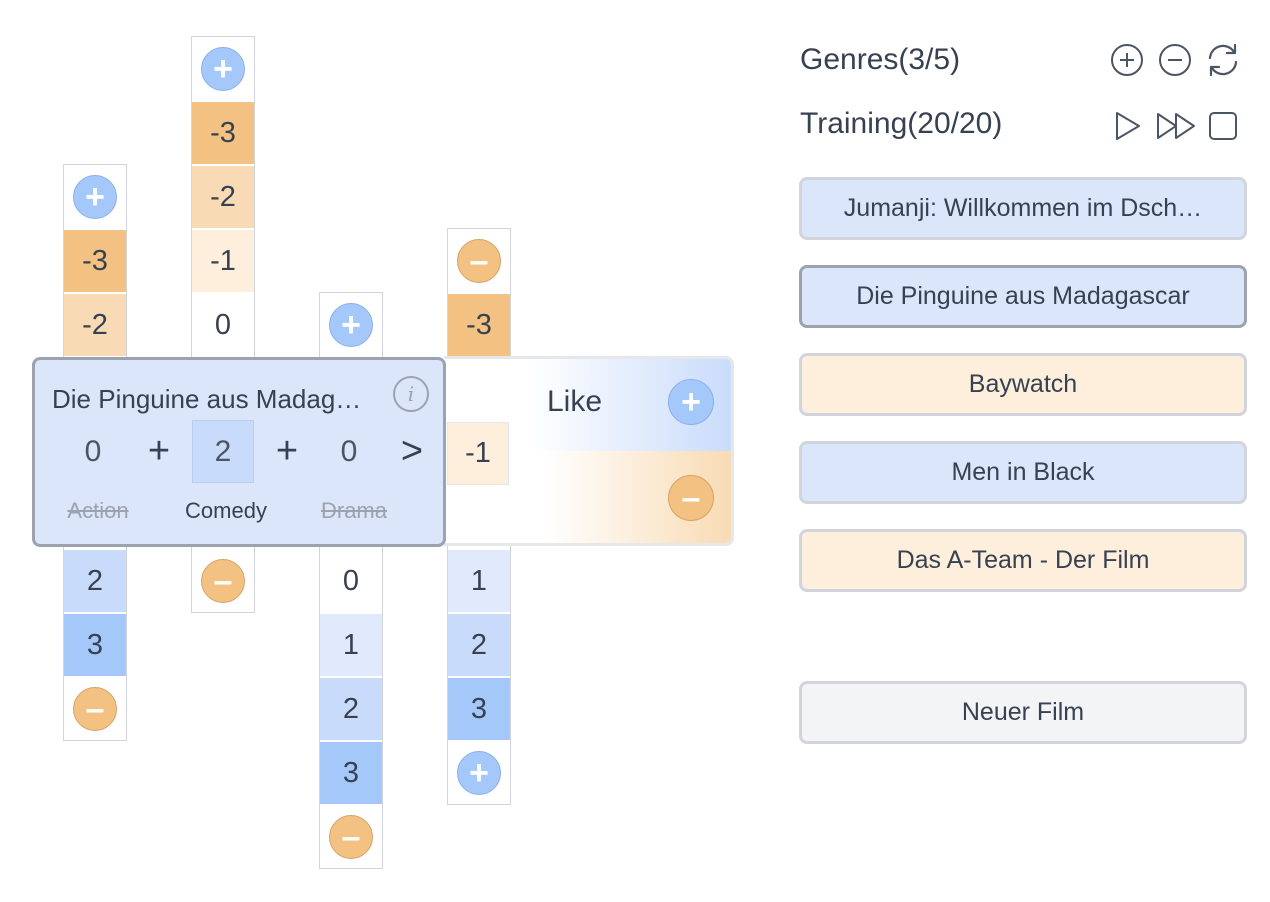 The width and height of the screenshot is (1270, 902). I want to click on add-genre-icon, so click(1127, 60).